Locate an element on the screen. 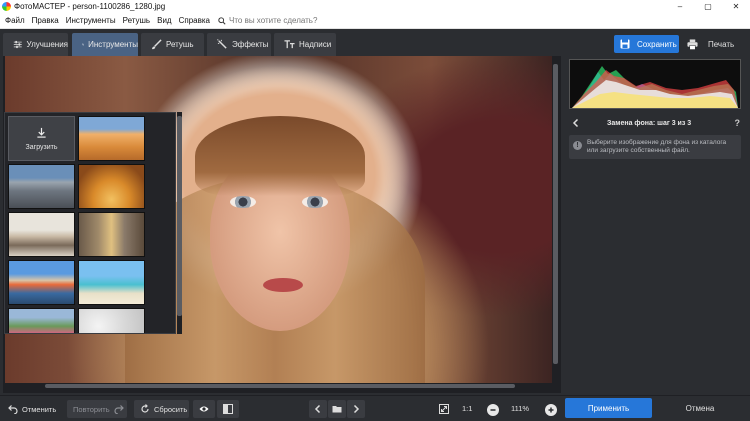 This screenshot has height=421, width=750. search-icon is located at coordinates (222, 20).